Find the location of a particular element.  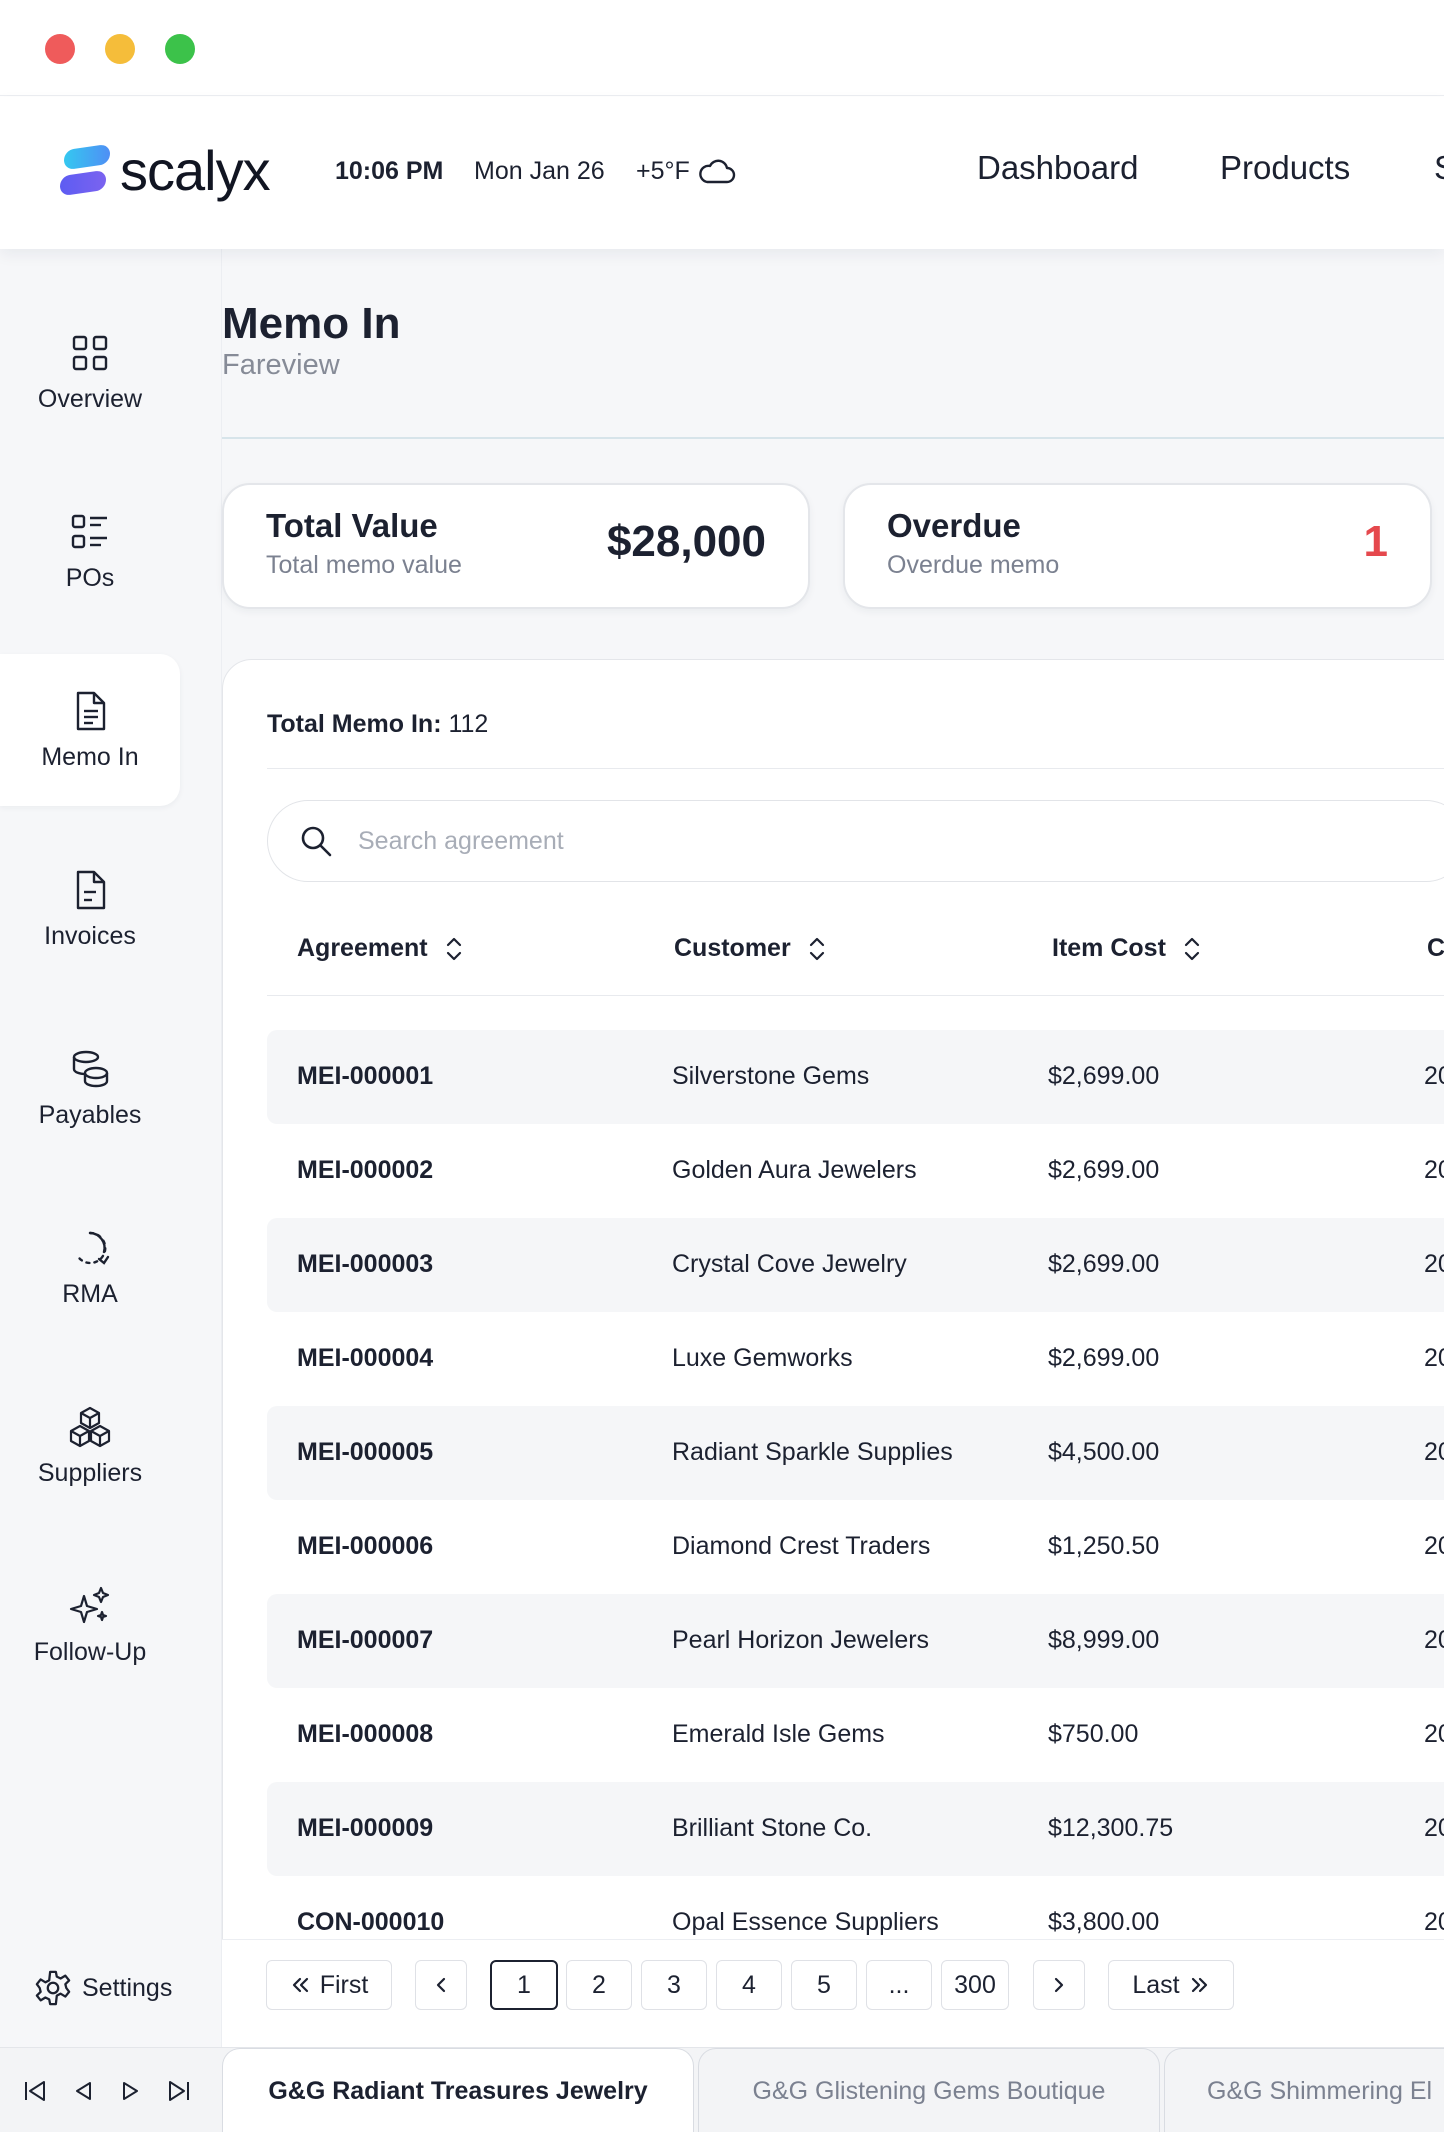

page-button-300: 300 is located at coordinates (975, 1985).